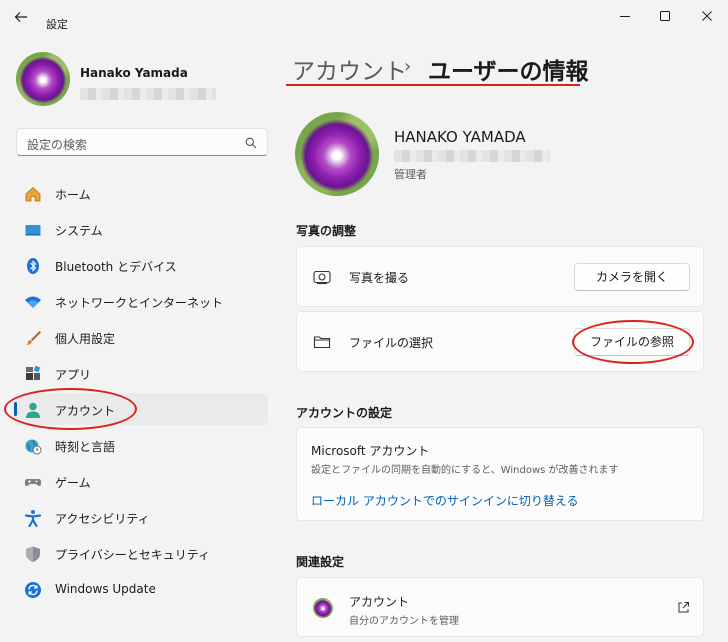  Describe the element at coordinates (500, 276) in the screenshot. I see `take-photo-card: 写真を撮る カメラを開く` at that location.